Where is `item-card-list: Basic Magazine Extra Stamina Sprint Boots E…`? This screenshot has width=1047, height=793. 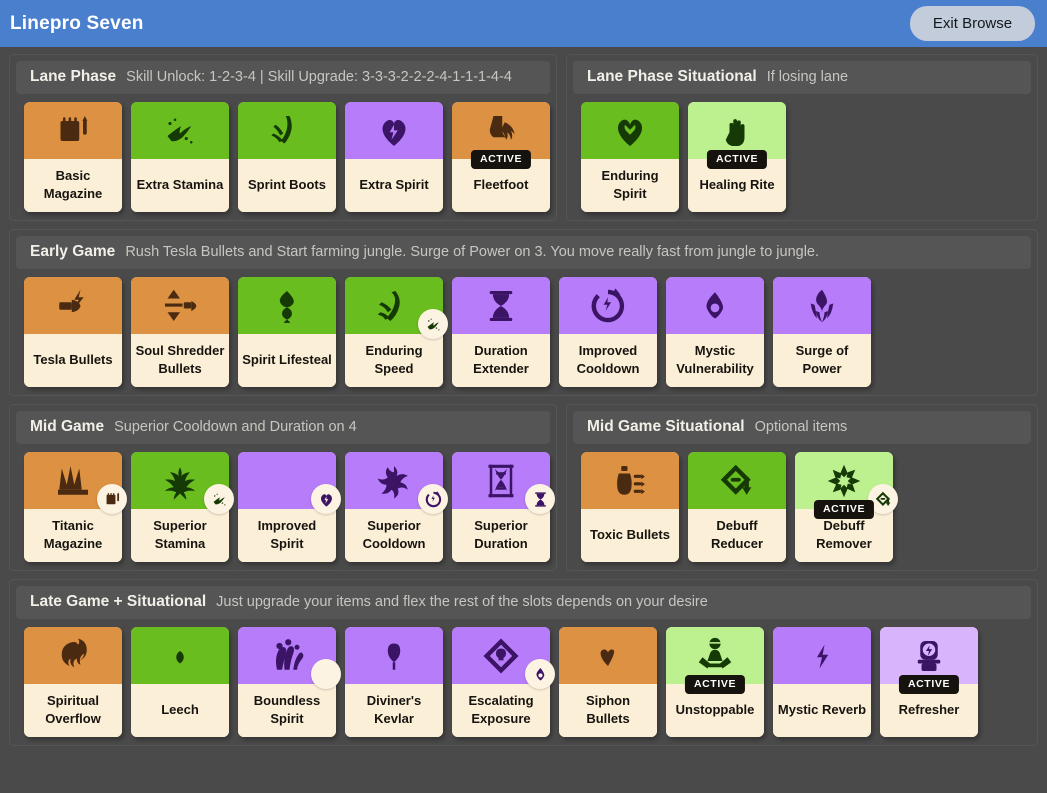 item-card-list: Basic Magazine Extra Stamina Sprint Boots E… is located at coordinates (283, 157).